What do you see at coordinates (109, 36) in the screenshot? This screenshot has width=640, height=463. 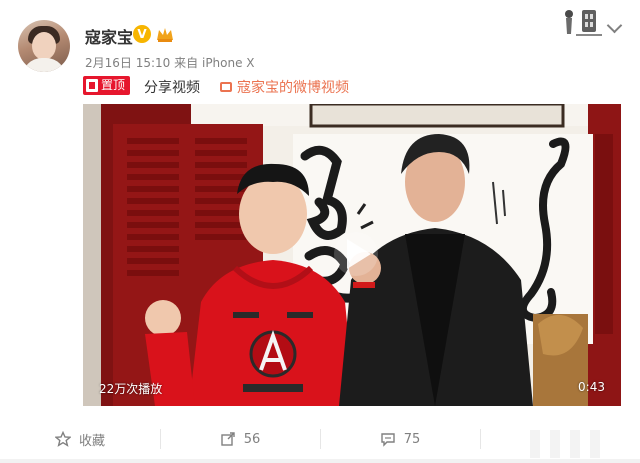 I see `author-name: 寇家宝` at bounding box center [109, 36].